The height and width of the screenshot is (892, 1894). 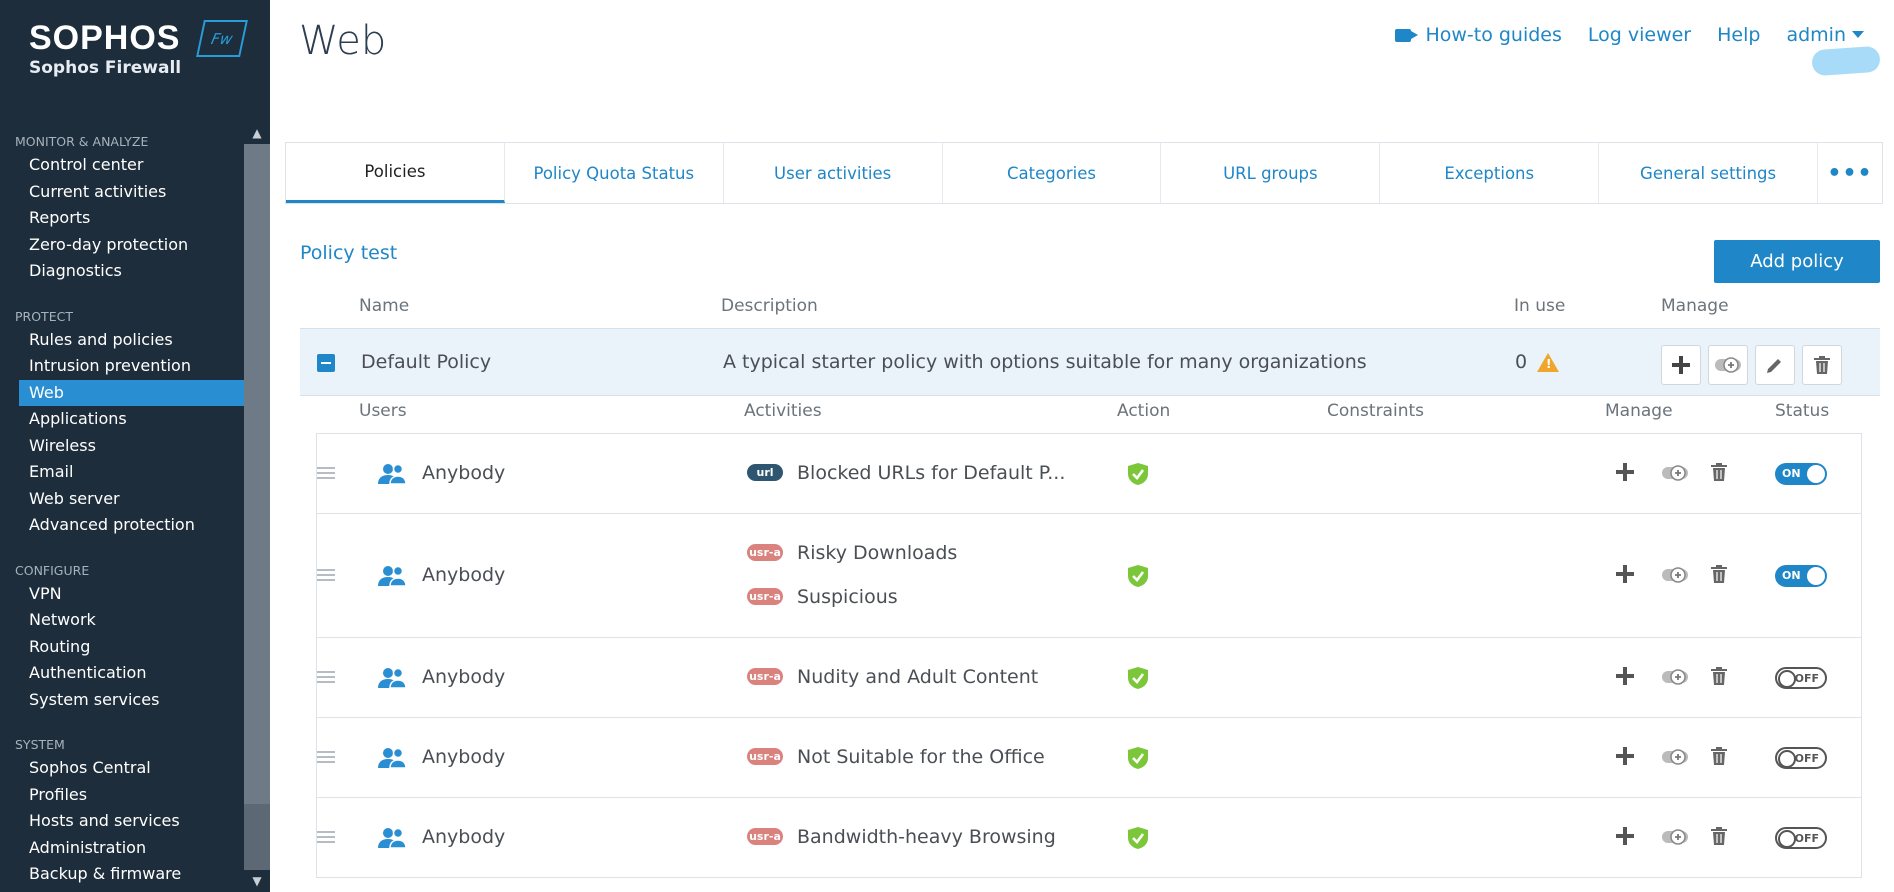 What do you see at coordinates (614, 173) in the screenshot?
I see `tab-policy-quota-status: Policy Quota Status` at bounding box center [614, 173].